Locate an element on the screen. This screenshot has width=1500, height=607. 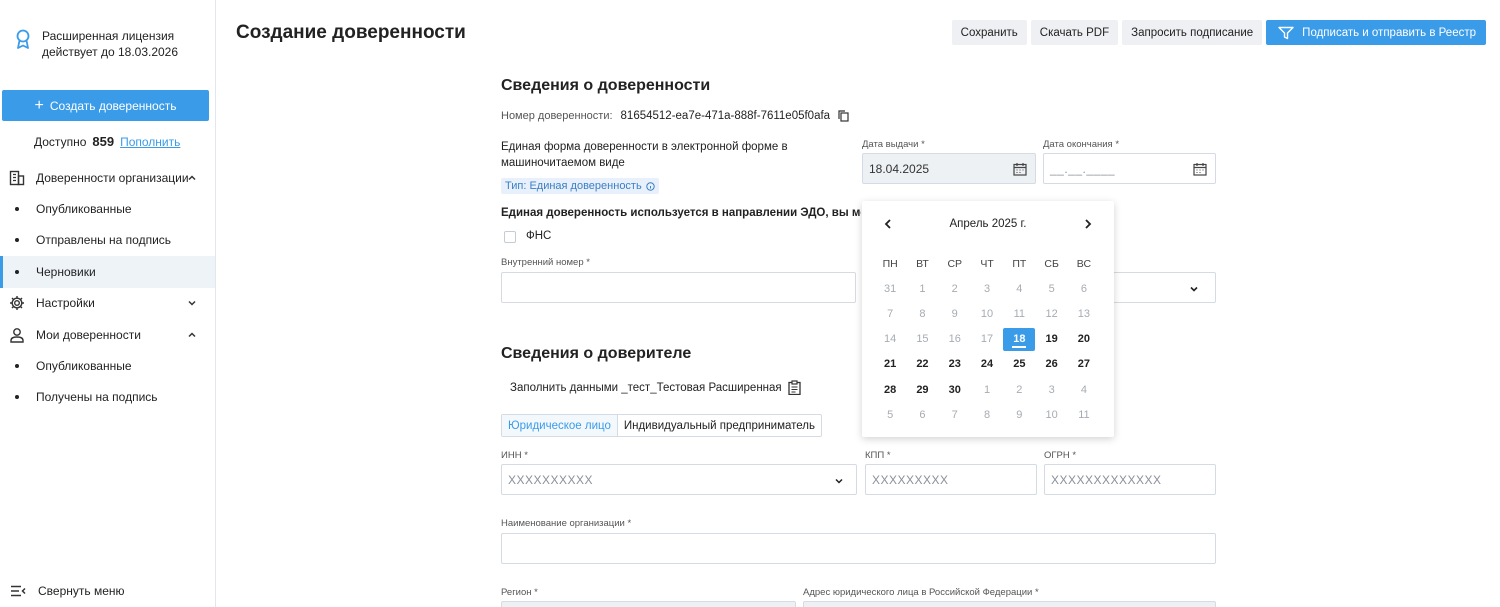
issue-date-field: 18.04.2025 is located at coordinates (949, 168).